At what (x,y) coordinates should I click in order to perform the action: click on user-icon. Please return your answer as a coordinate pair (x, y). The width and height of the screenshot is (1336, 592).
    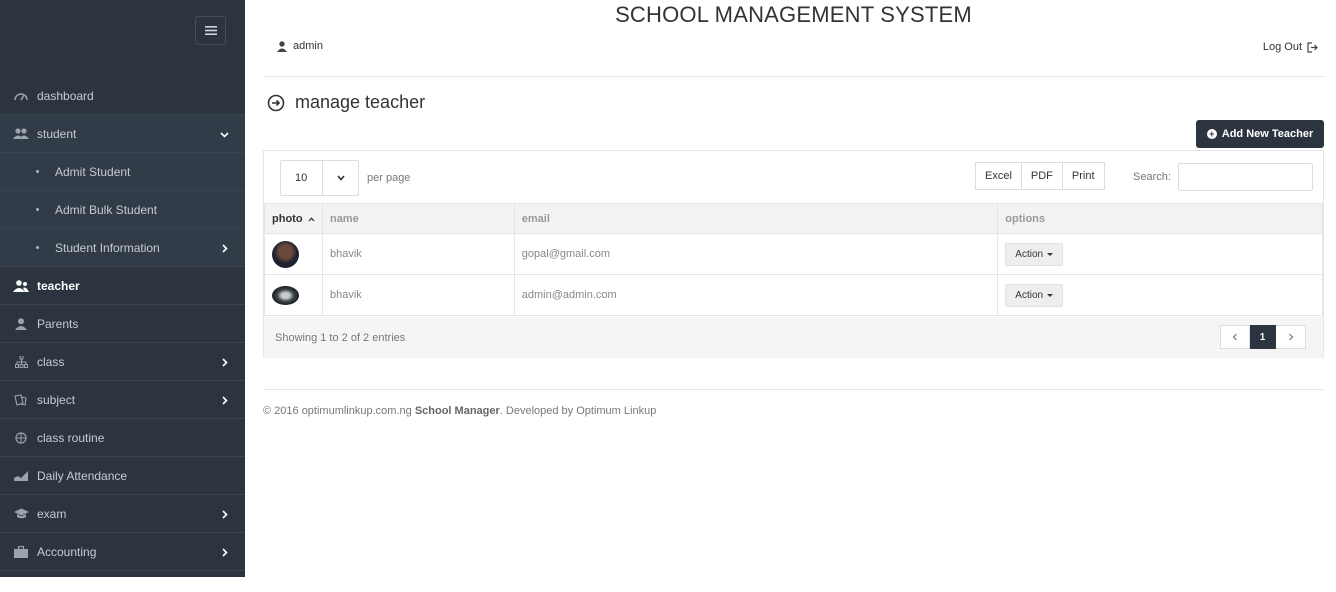
    Looking at the image, I should click on (282, 46).